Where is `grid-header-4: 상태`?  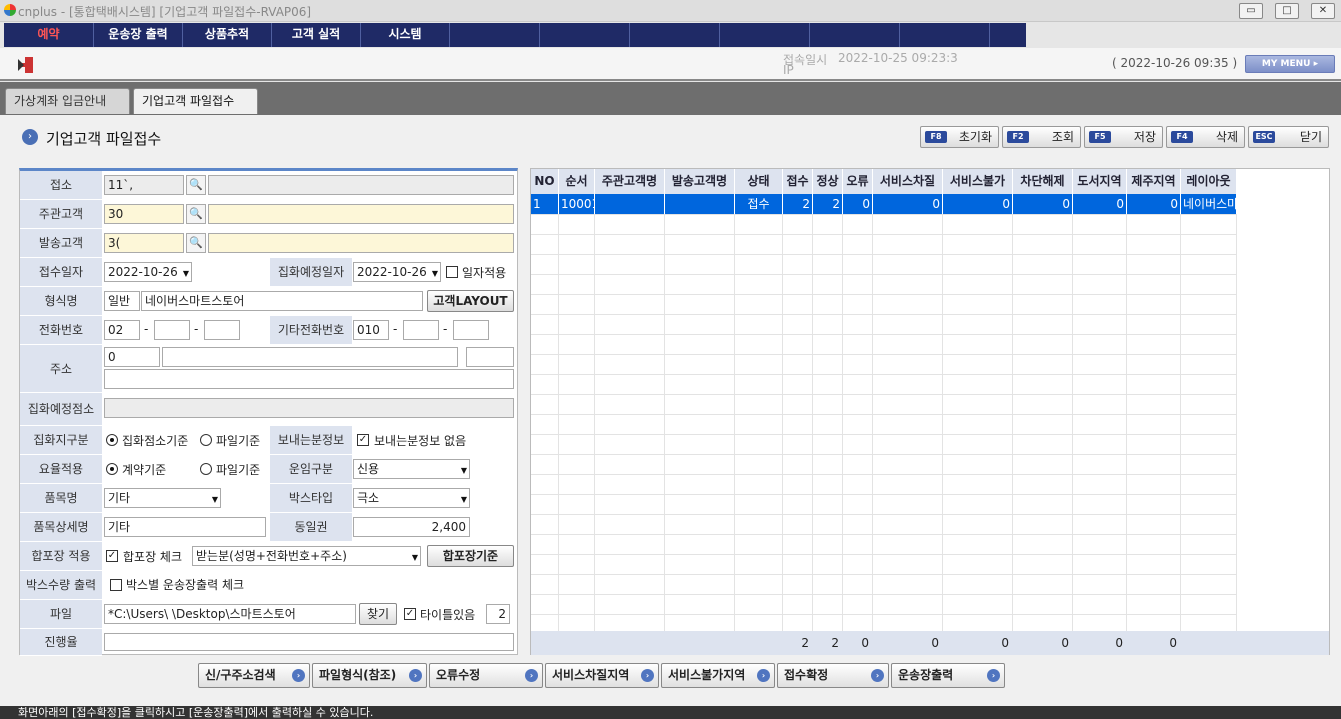
grid-header-4: 상태 is located at coordinates (759, 181).